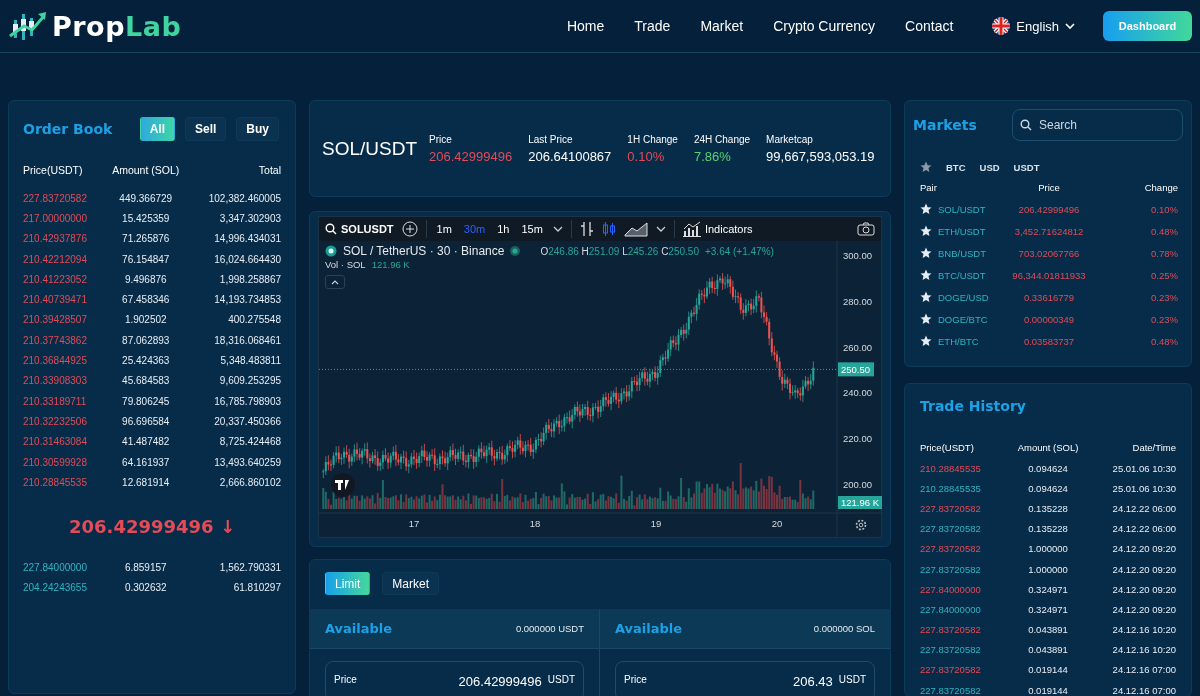 The height and width of the screenshot is (696, 1200). Describe the element at coordinates (820, 156) in the screenshot. I see `stat-value: 99,667,593,053.19` at that location.